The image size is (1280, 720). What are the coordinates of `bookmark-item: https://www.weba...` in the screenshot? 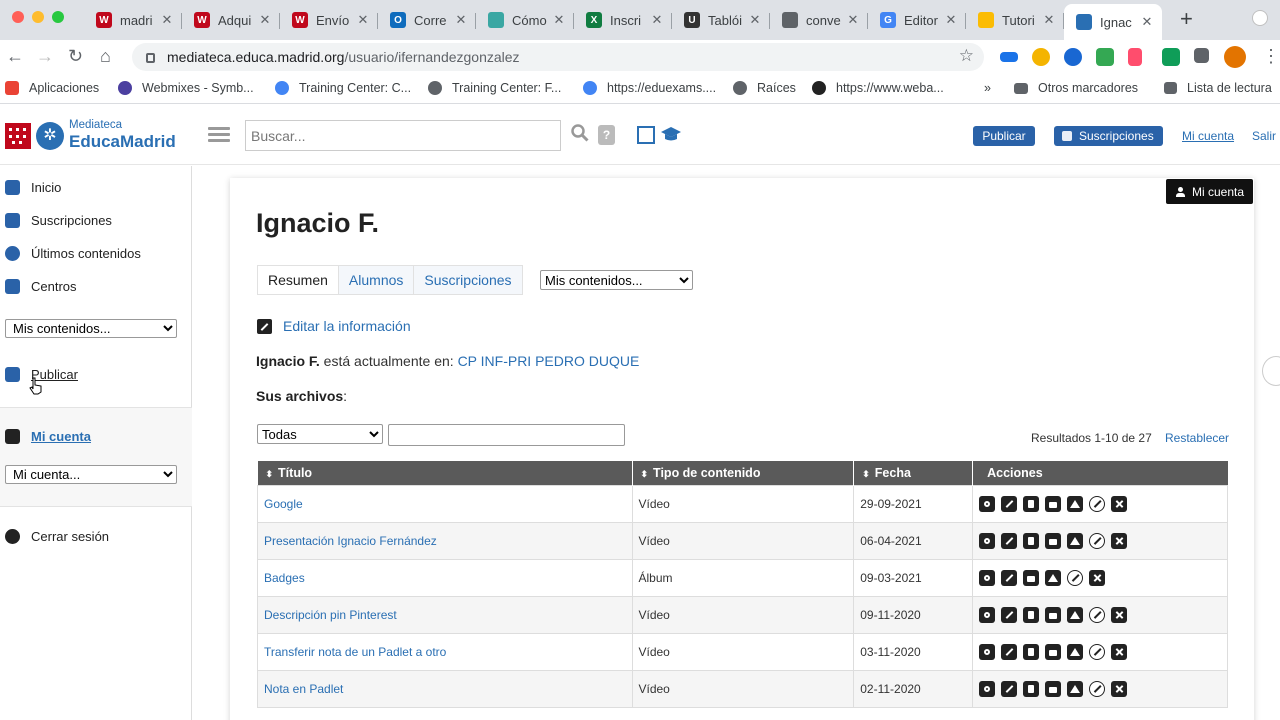 It's located at (878, 88).